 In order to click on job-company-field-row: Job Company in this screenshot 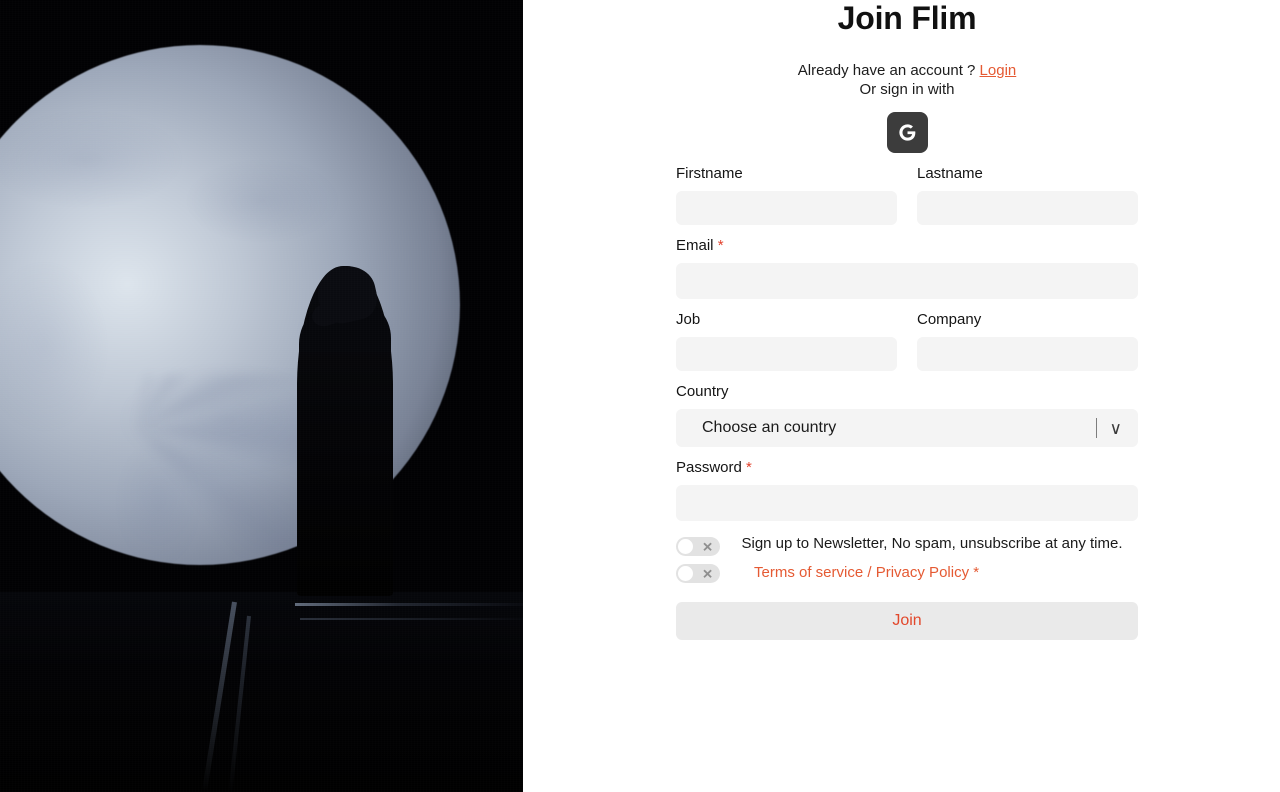, I will do `click(907, 335)`.